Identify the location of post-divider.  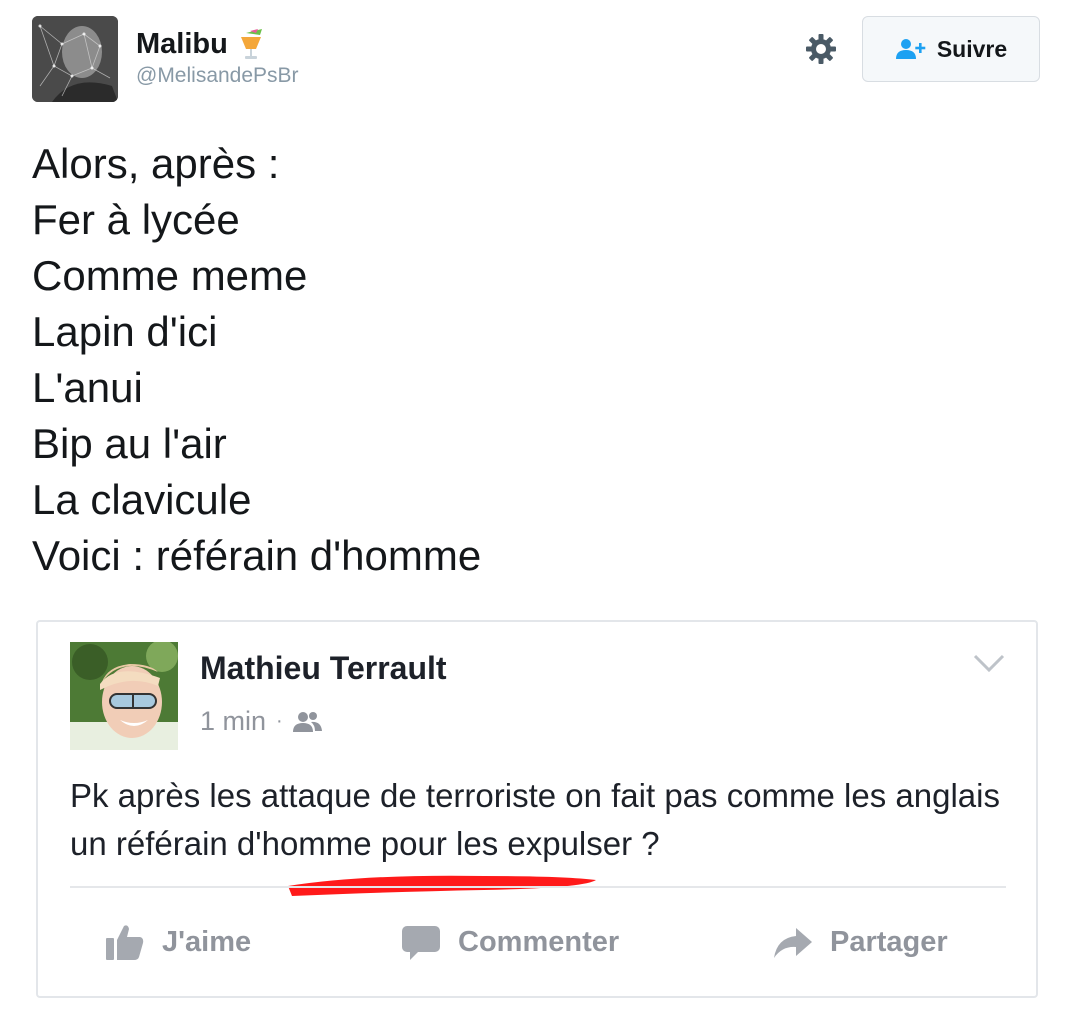
(538, 887).